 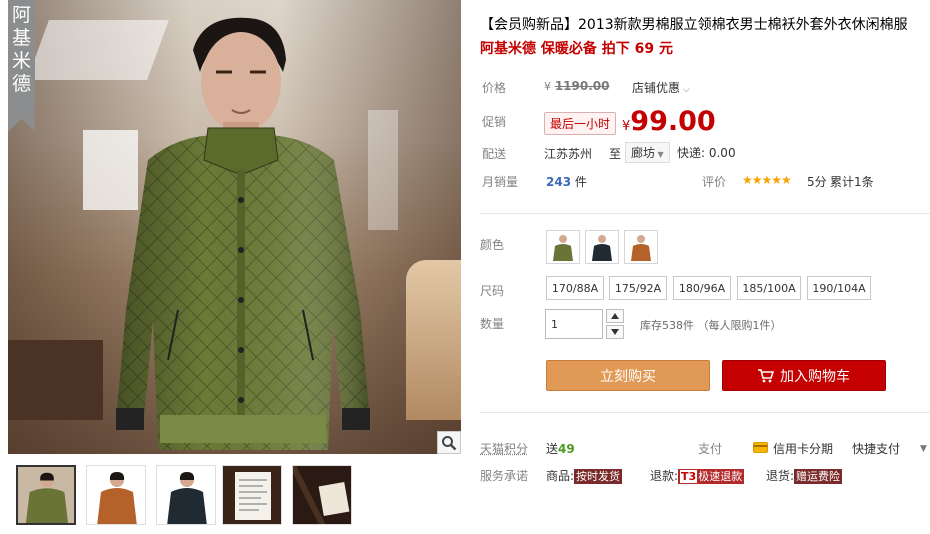 I want to click on thumbnail-olive-jacket, so click(x=46, y=495).